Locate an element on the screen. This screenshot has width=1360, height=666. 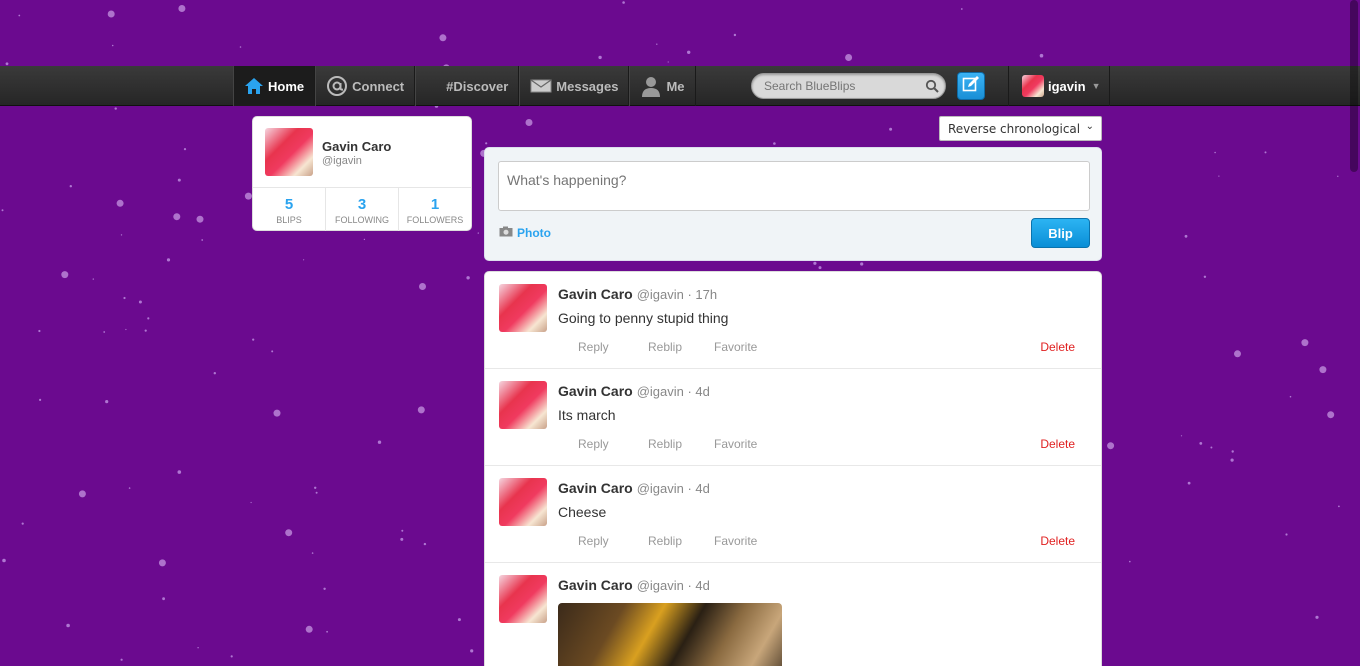
photo-button-label: Photo is located at coordinates (534, 233).